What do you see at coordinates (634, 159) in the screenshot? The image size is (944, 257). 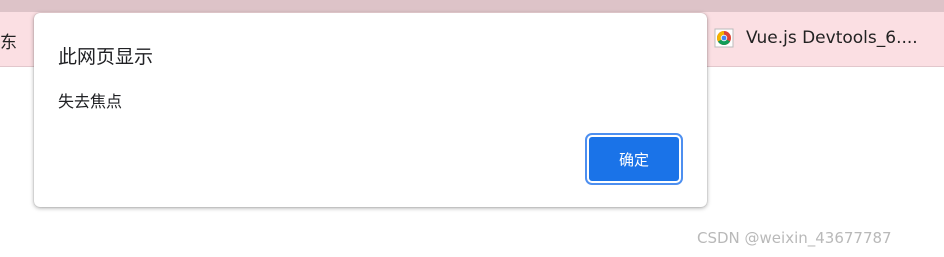 I see `ok-button: 确定` at bounding box center [634, 159].